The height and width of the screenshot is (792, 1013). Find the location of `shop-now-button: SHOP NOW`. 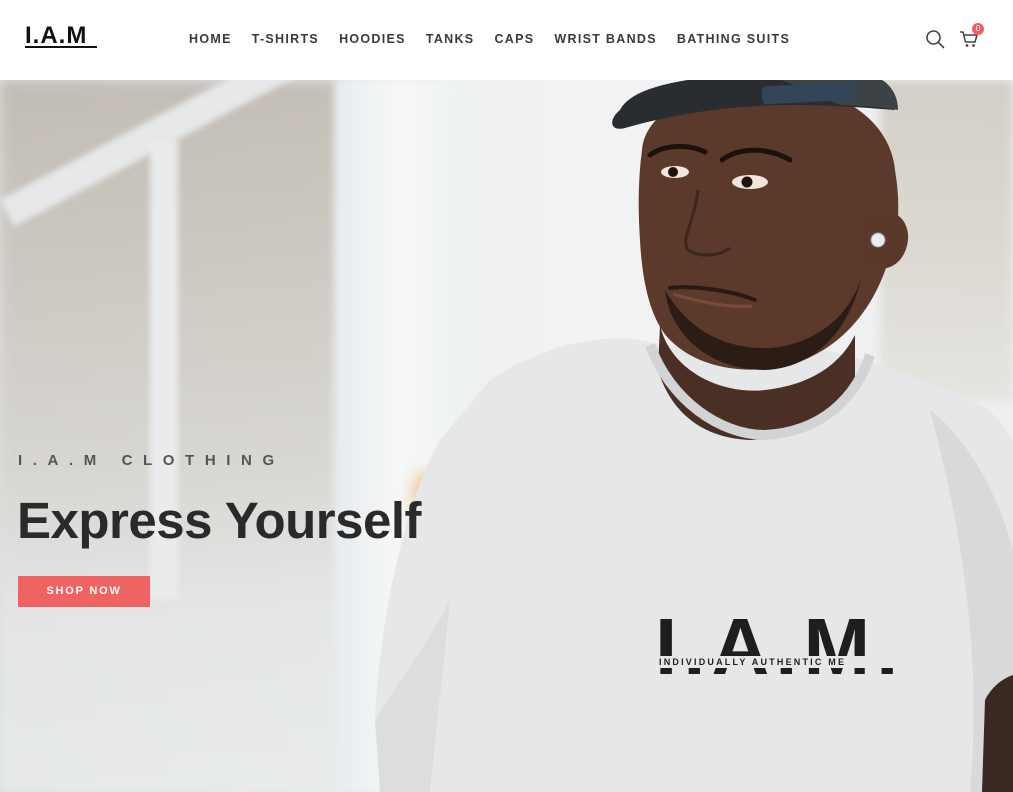

shop-now-button: SHOP NOW is located at coordinates (84, 591).